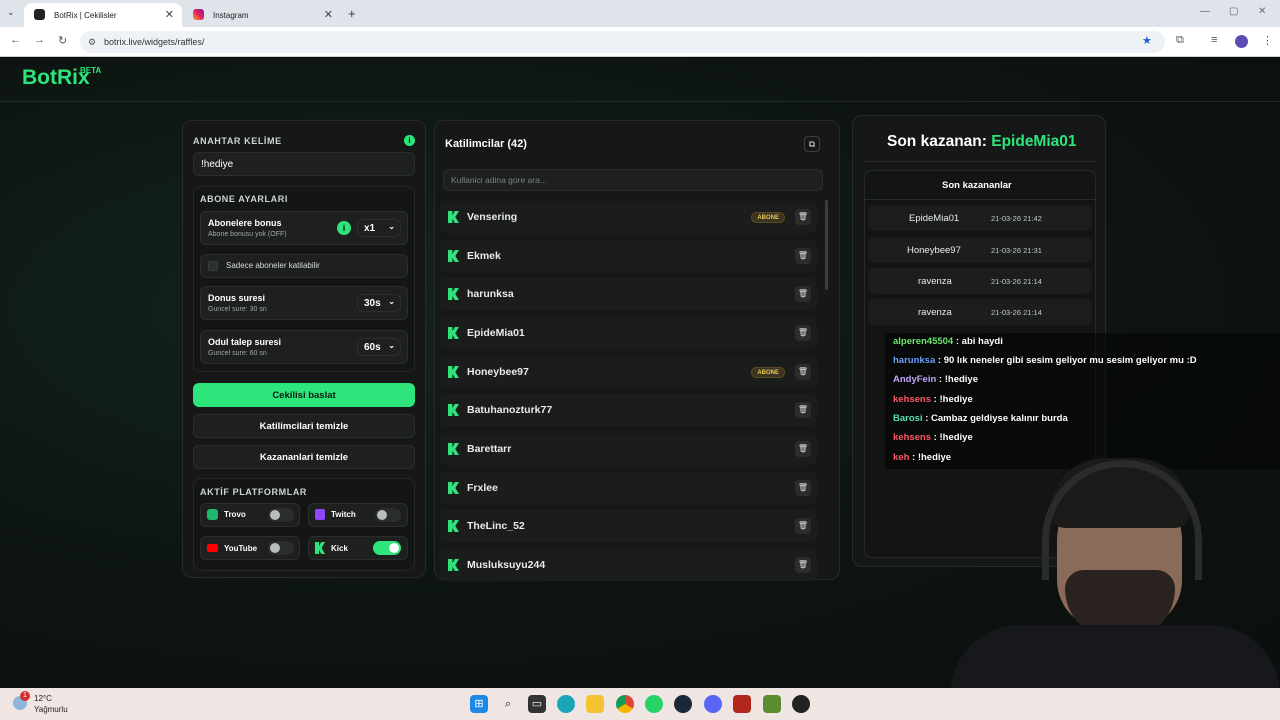 This screenshot has height=720, width=1280. Describe the element at coordinates (901, 457) in the screenshot. I see `chat-username: keh` at that location.